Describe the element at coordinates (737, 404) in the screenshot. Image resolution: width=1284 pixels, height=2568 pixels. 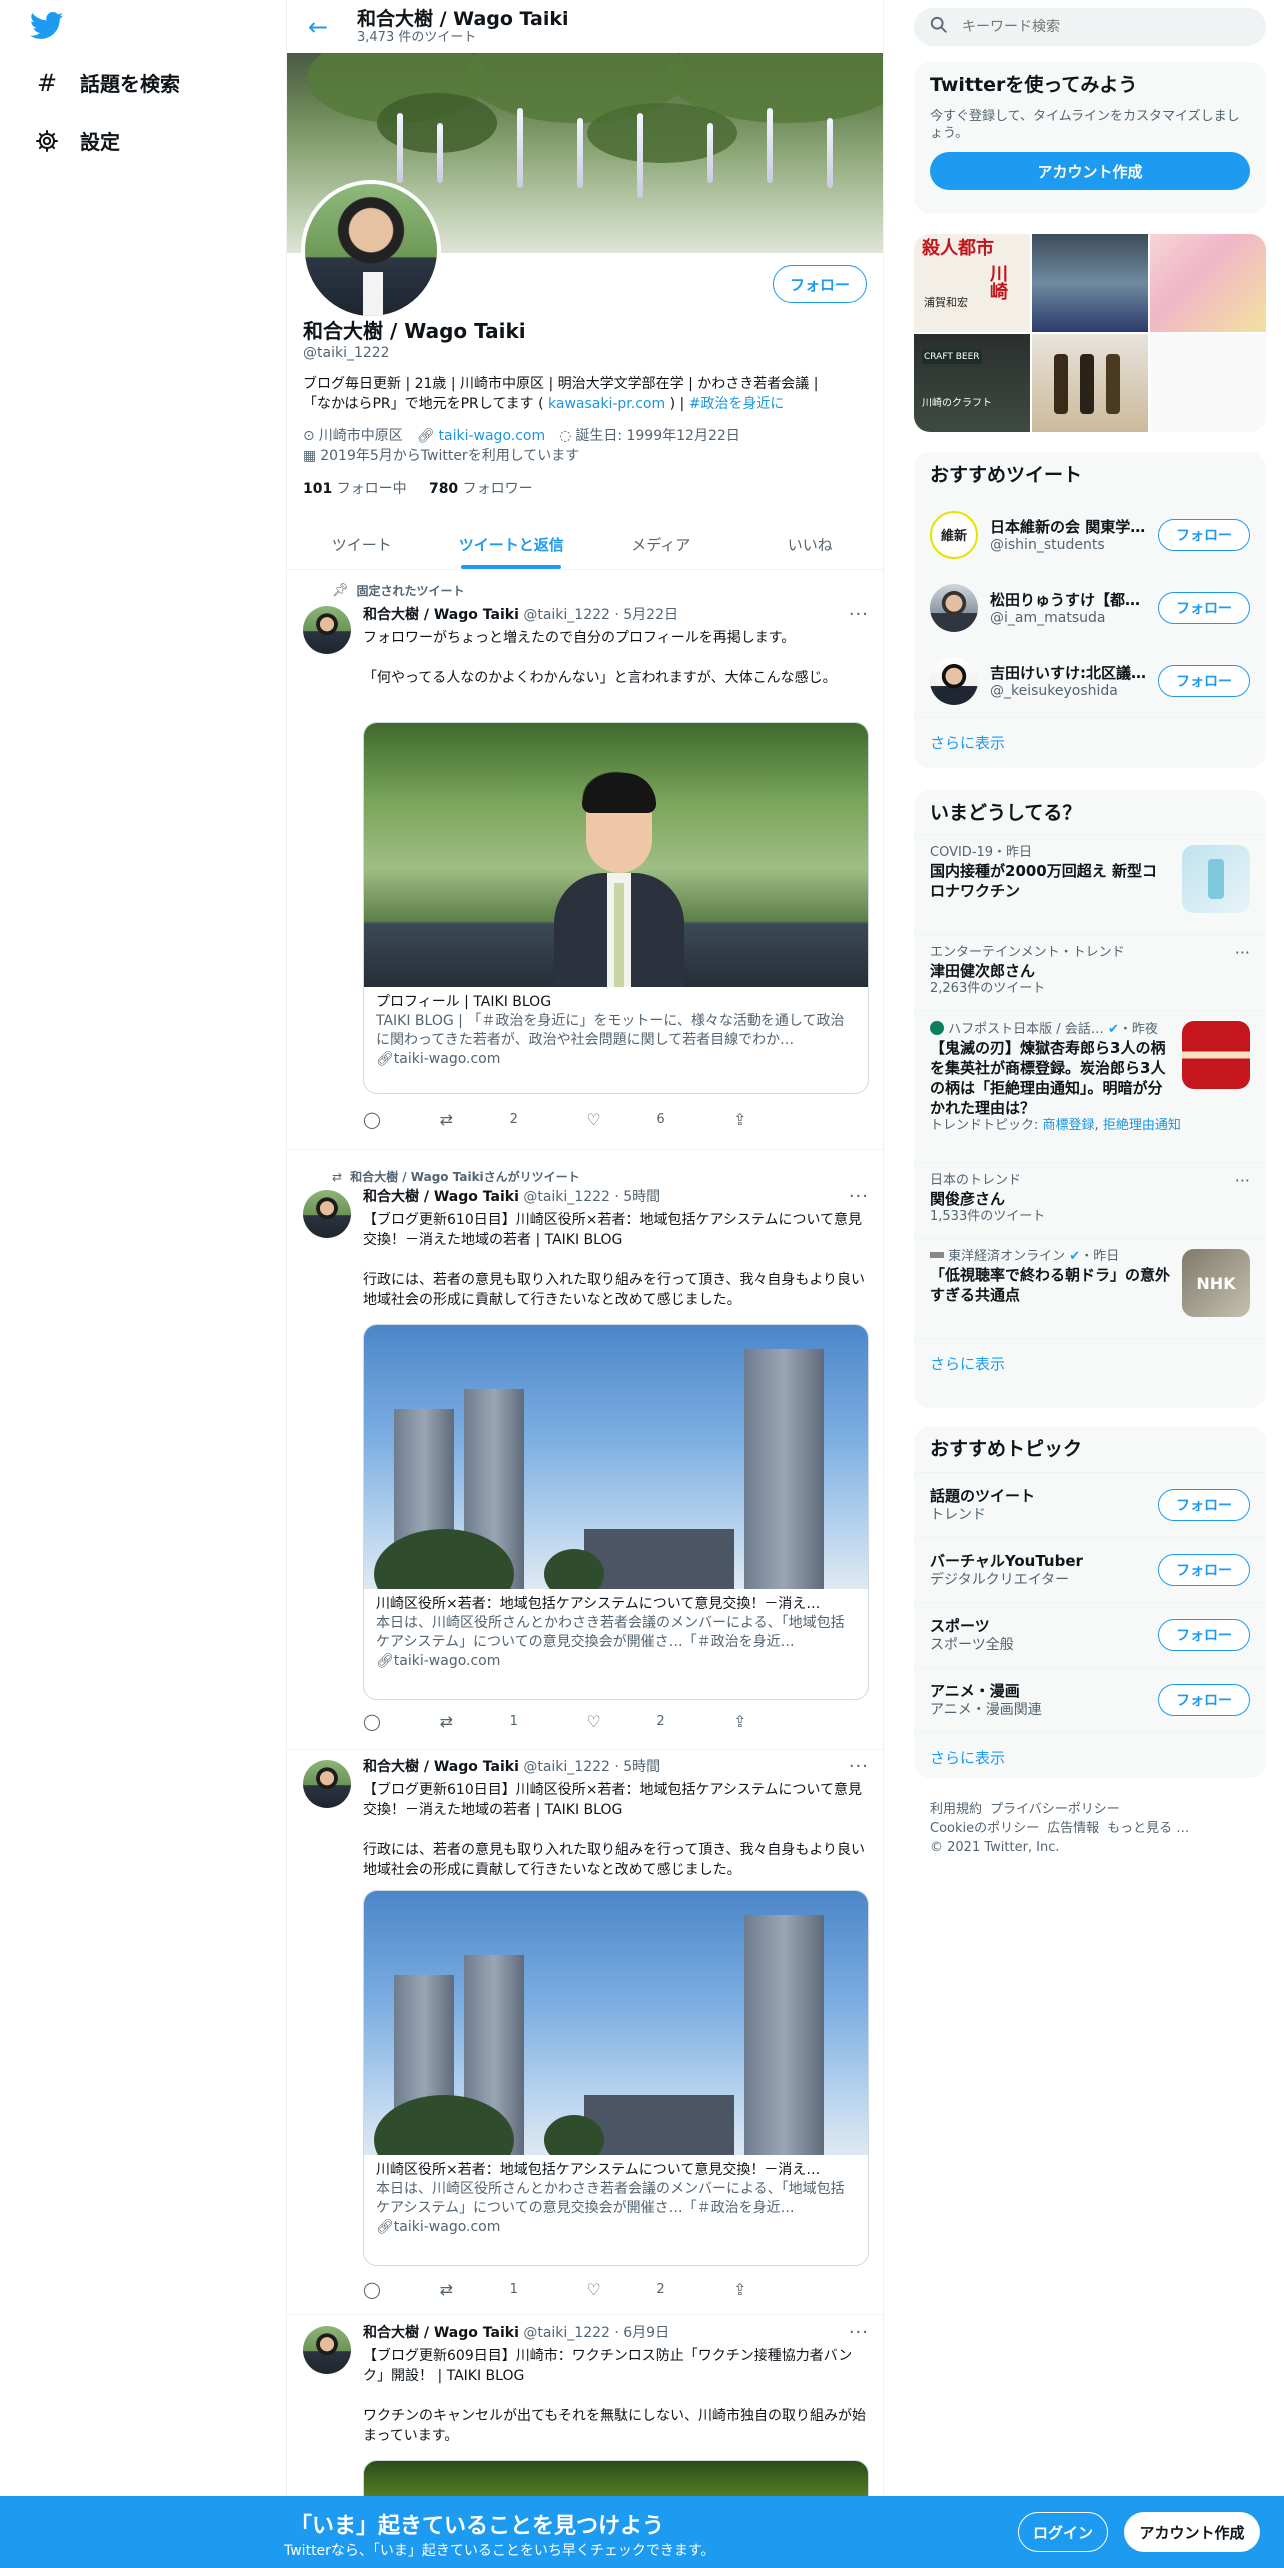
I see `bio-hashtag: #政治を身近に` at that location.